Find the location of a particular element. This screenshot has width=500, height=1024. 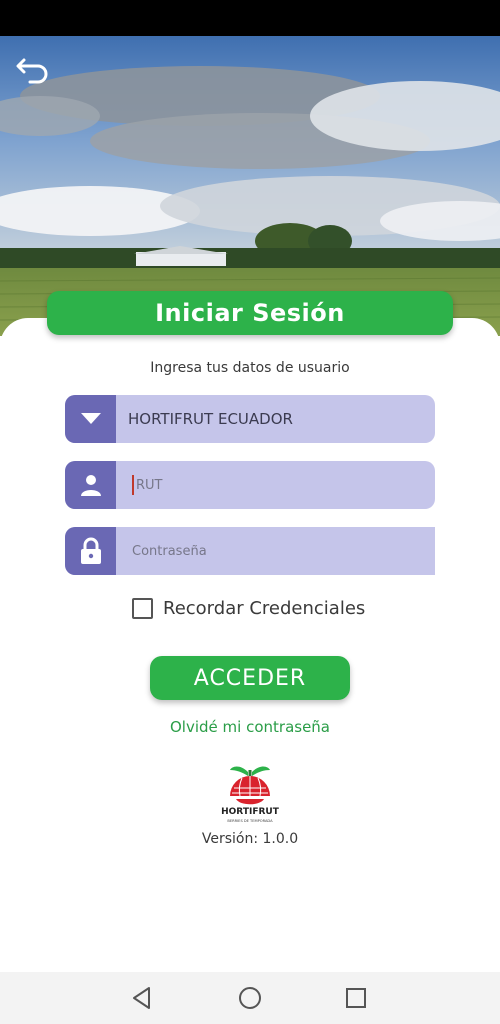

password-input: Contraseña is located at coordinates (250, 551).